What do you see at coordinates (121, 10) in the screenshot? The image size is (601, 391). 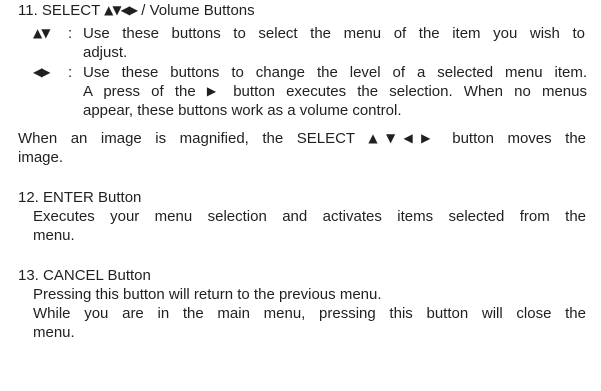 I see `select-arrows-icon: ▲▼◀▶` at bounding box center [121, 10].